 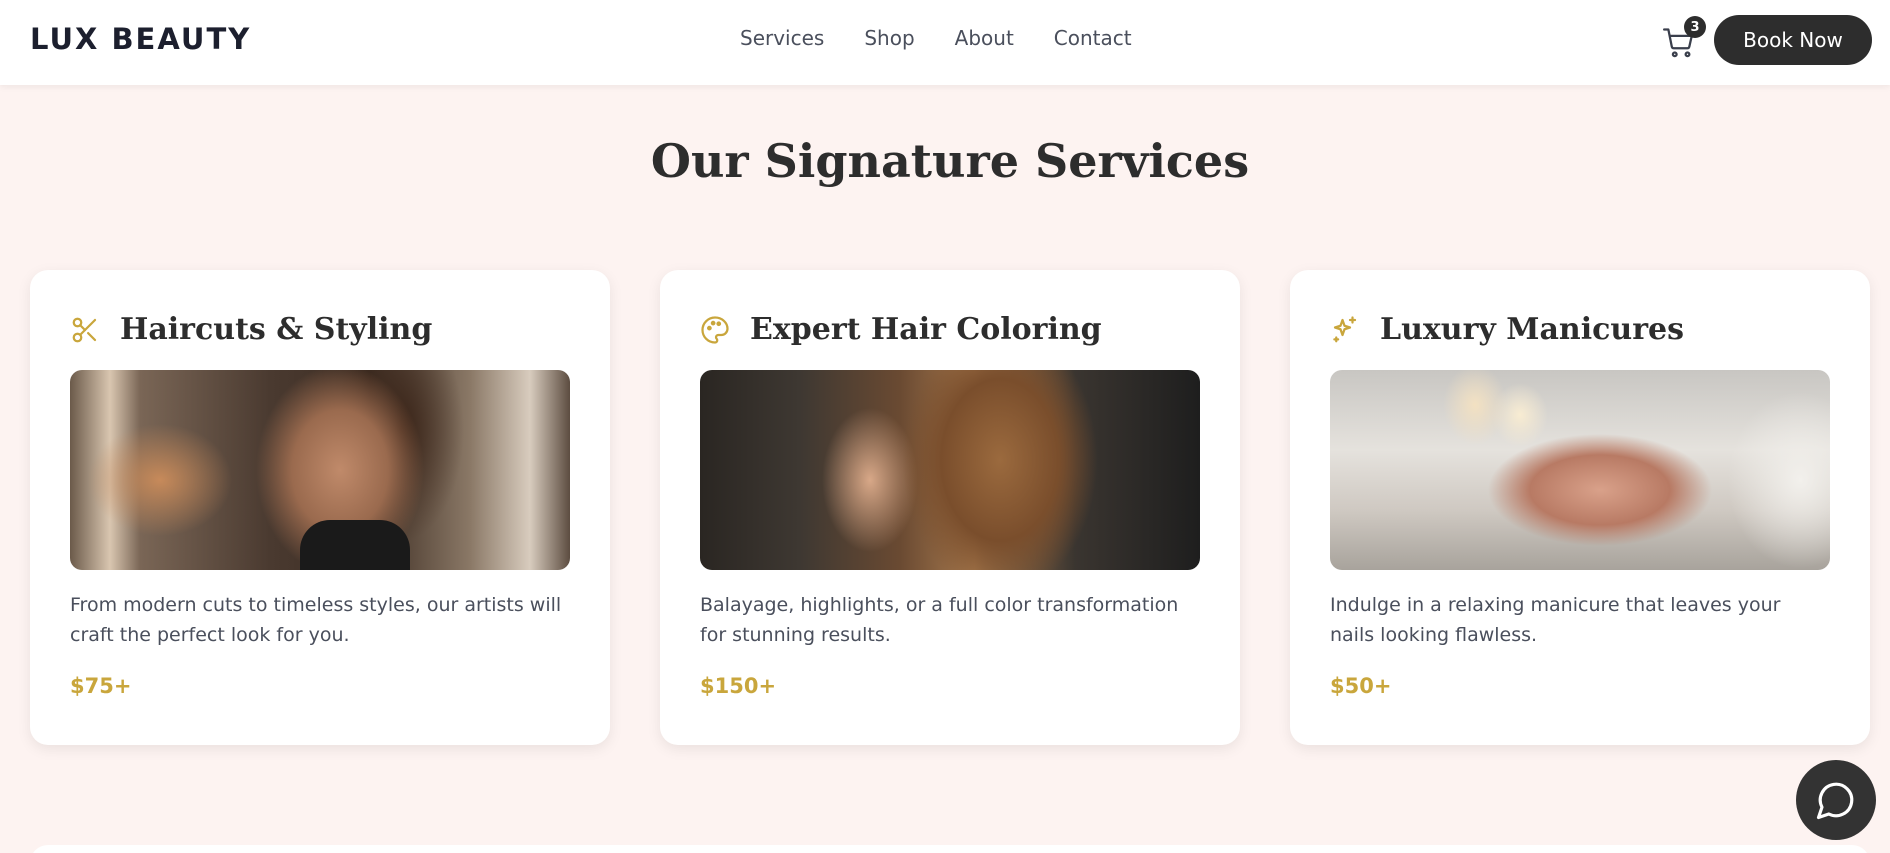 I want to click on chat-widget-button, so click(x=1836, y=800).